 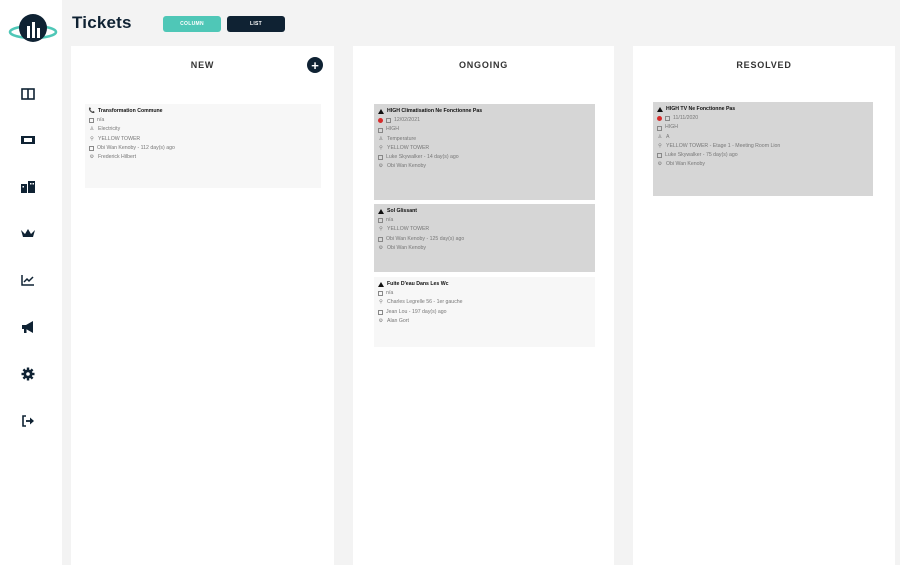 I want to click on phone-icon: 📞, so click(x=92, y=111).